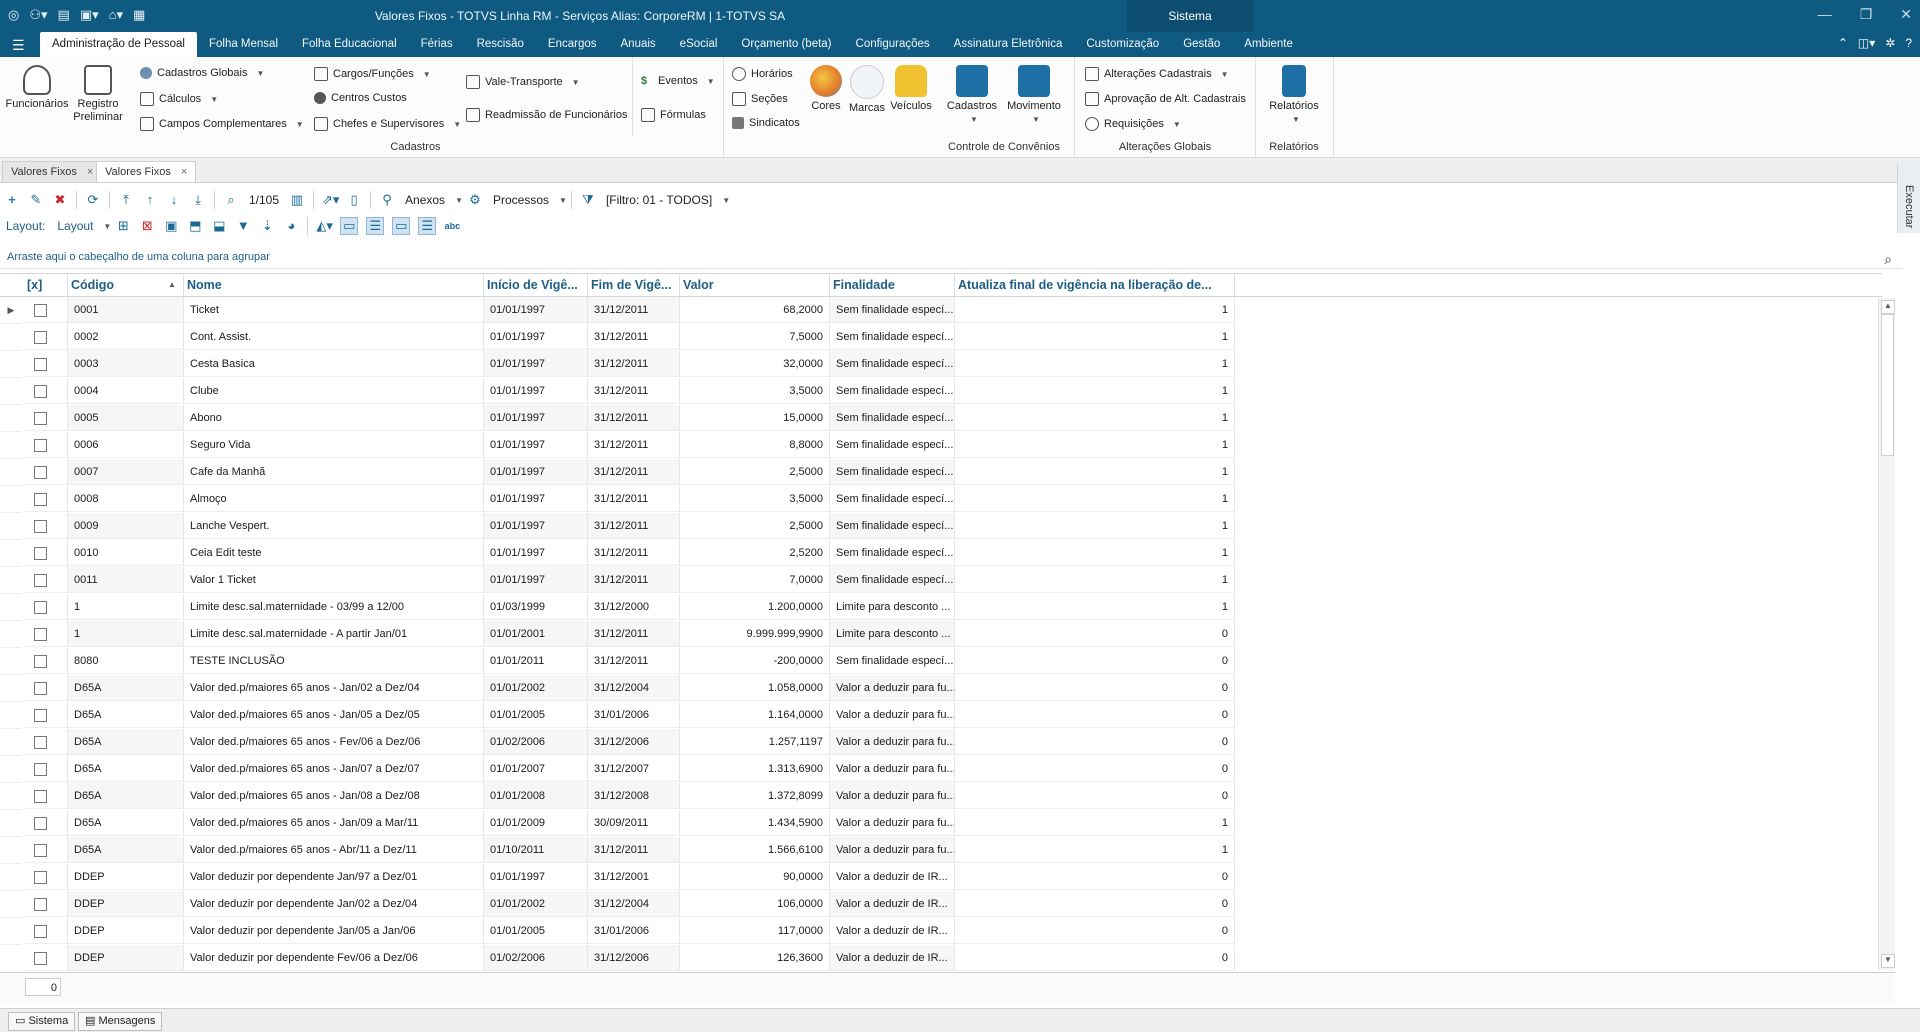 The image size is (1920, 1032). What do you see at coordinates (1890, 43) in the screenshot?
I see `settings-icon: ✲` at bounding box center [1890, 43].